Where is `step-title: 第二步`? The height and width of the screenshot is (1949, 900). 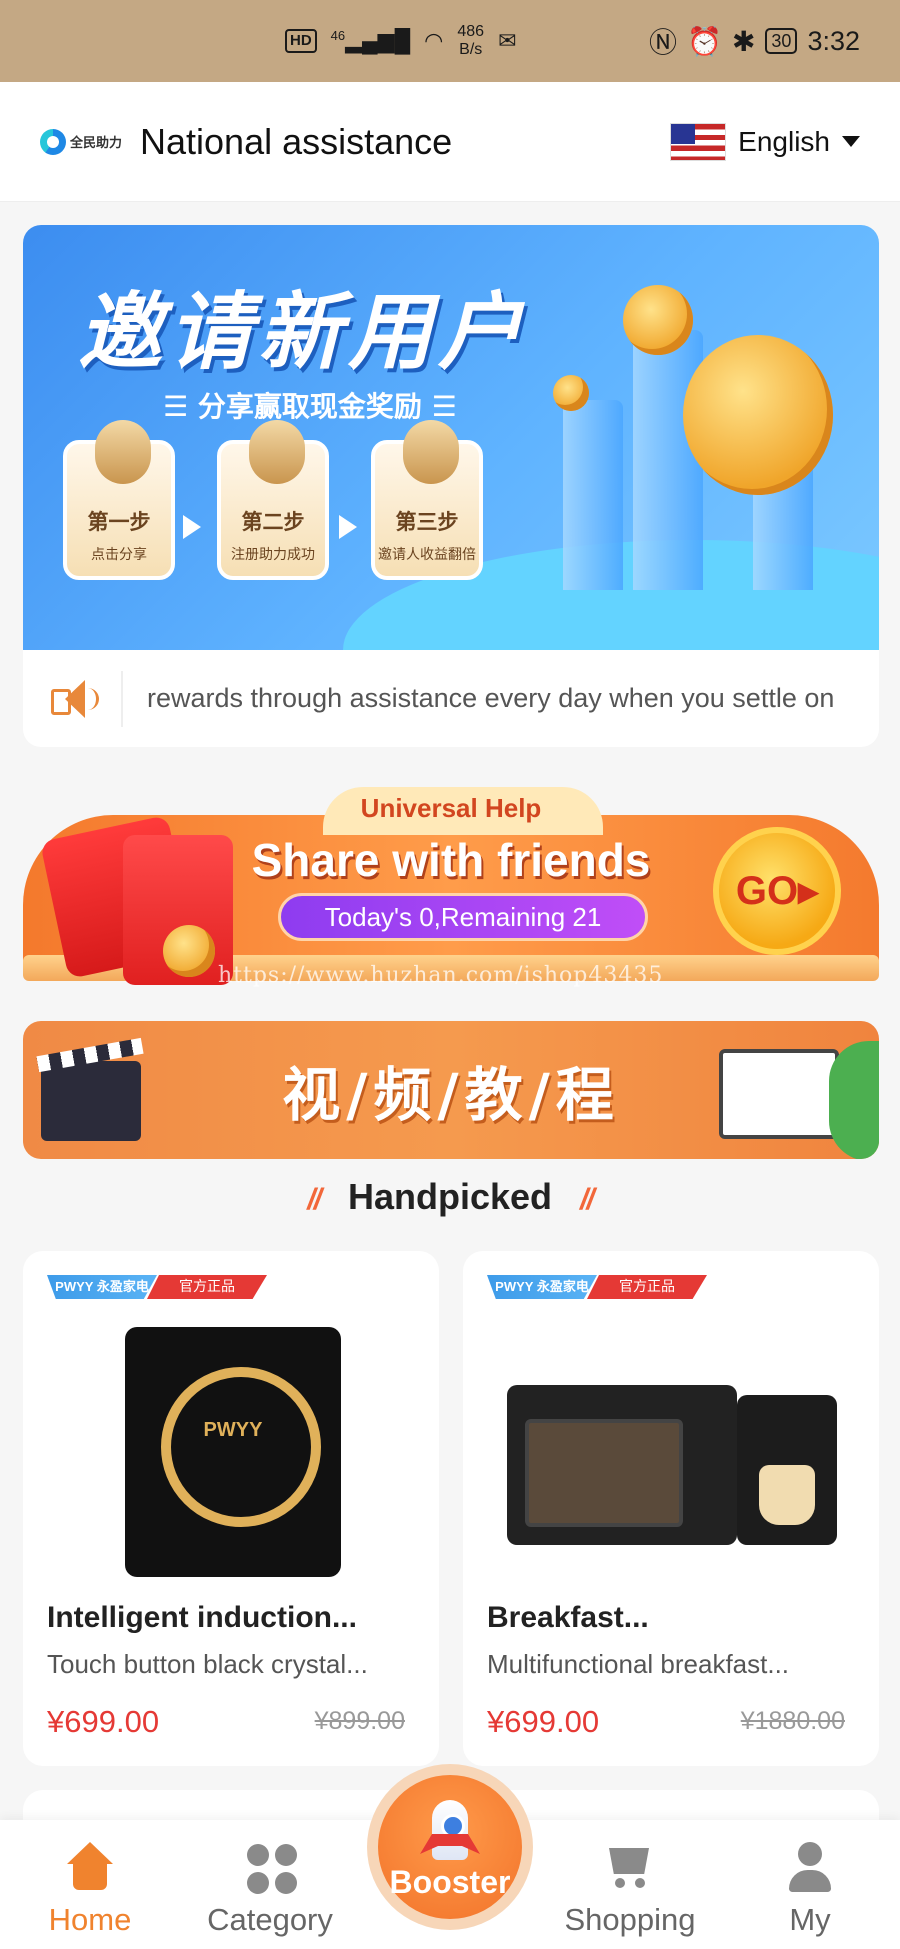 step-title: 第二步 is located at coordinates (273, 522).